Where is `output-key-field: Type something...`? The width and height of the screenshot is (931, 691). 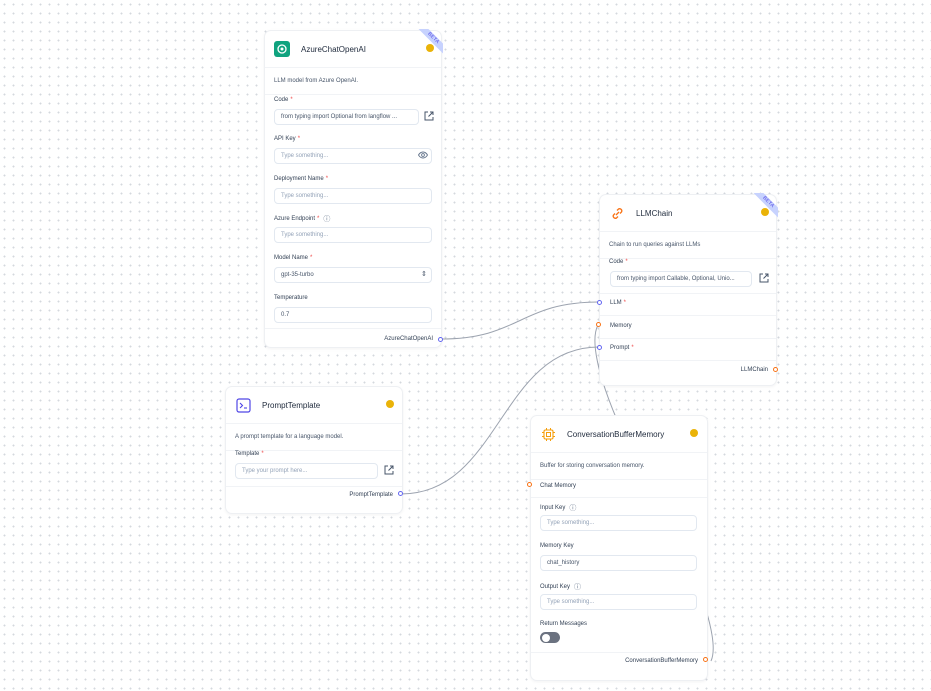
output-key-field: Type something... is located at coordinates (618, 602).